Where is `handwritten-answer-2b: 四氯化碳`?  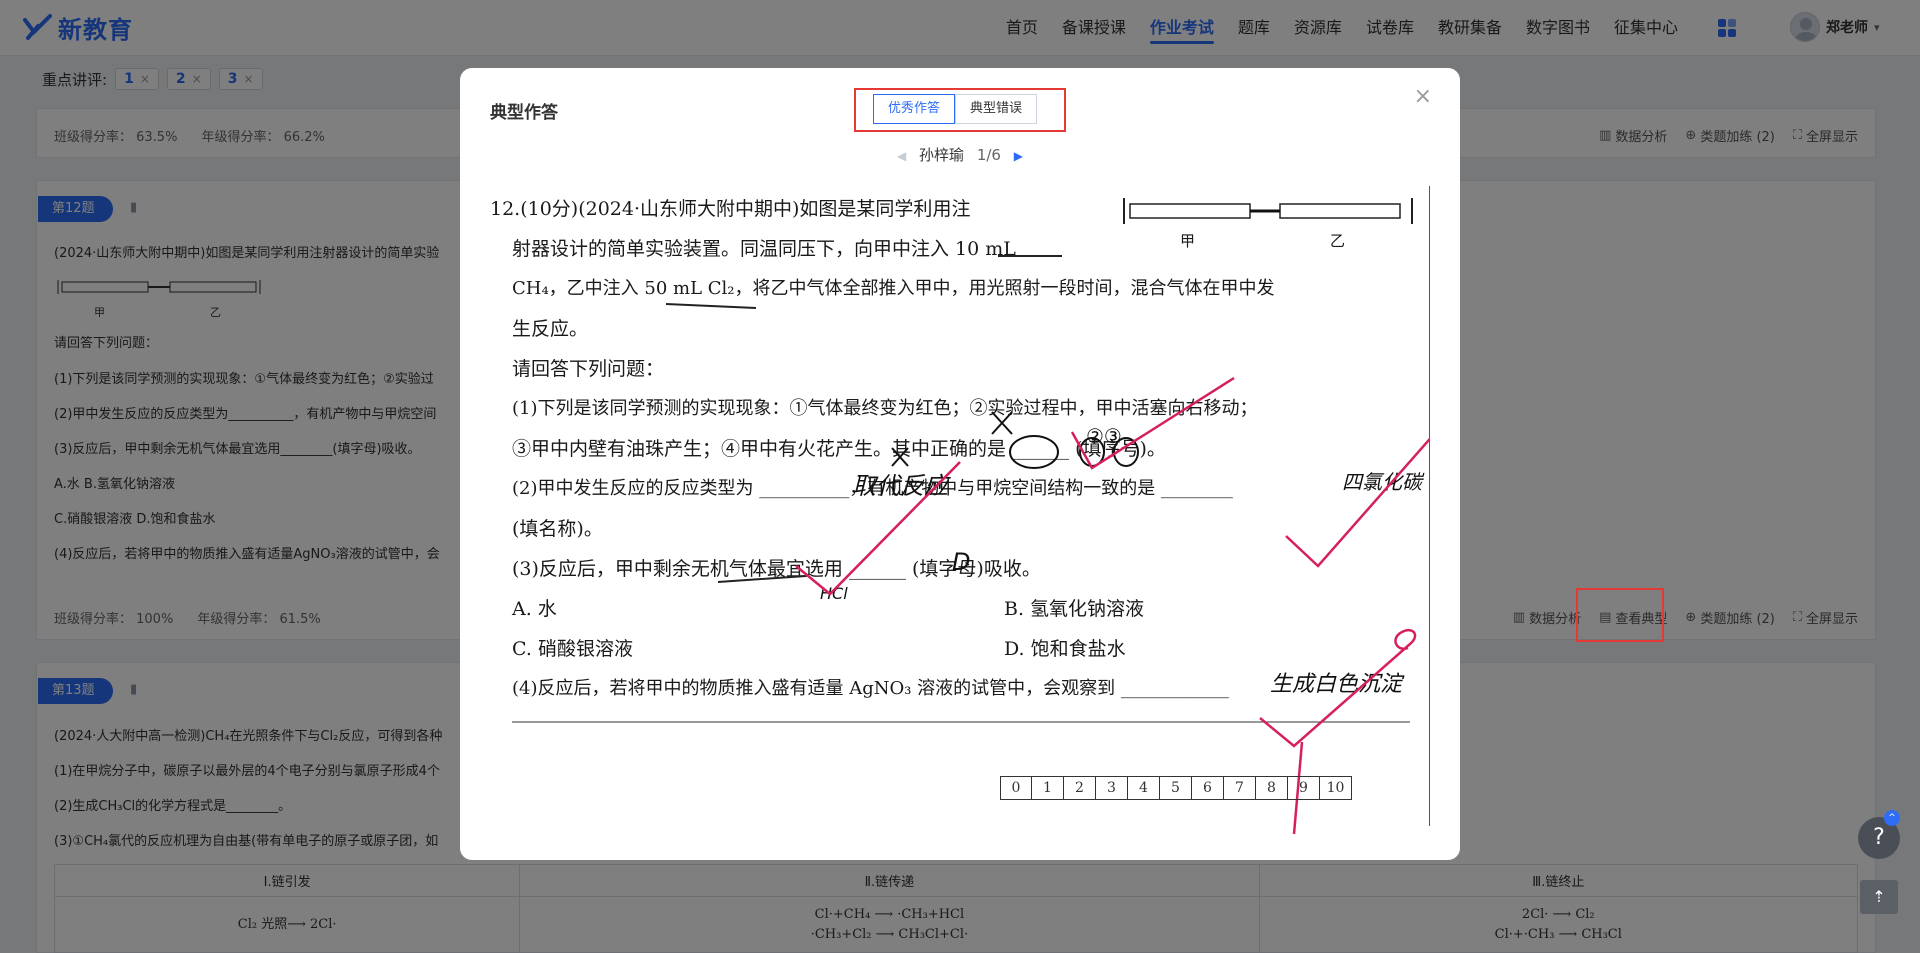 handwritten-answer-2b: 四氯化碳 is located at coordinates (1382, 482).